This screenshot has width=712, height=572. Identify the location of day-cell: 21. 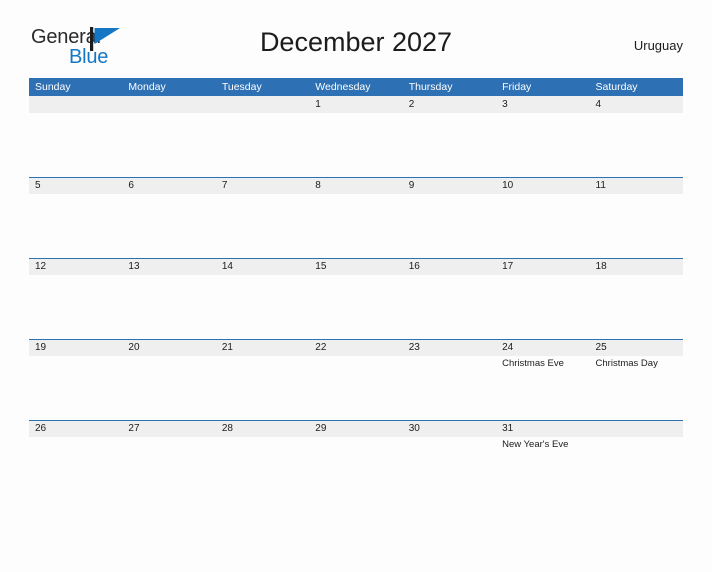
(262, 379).